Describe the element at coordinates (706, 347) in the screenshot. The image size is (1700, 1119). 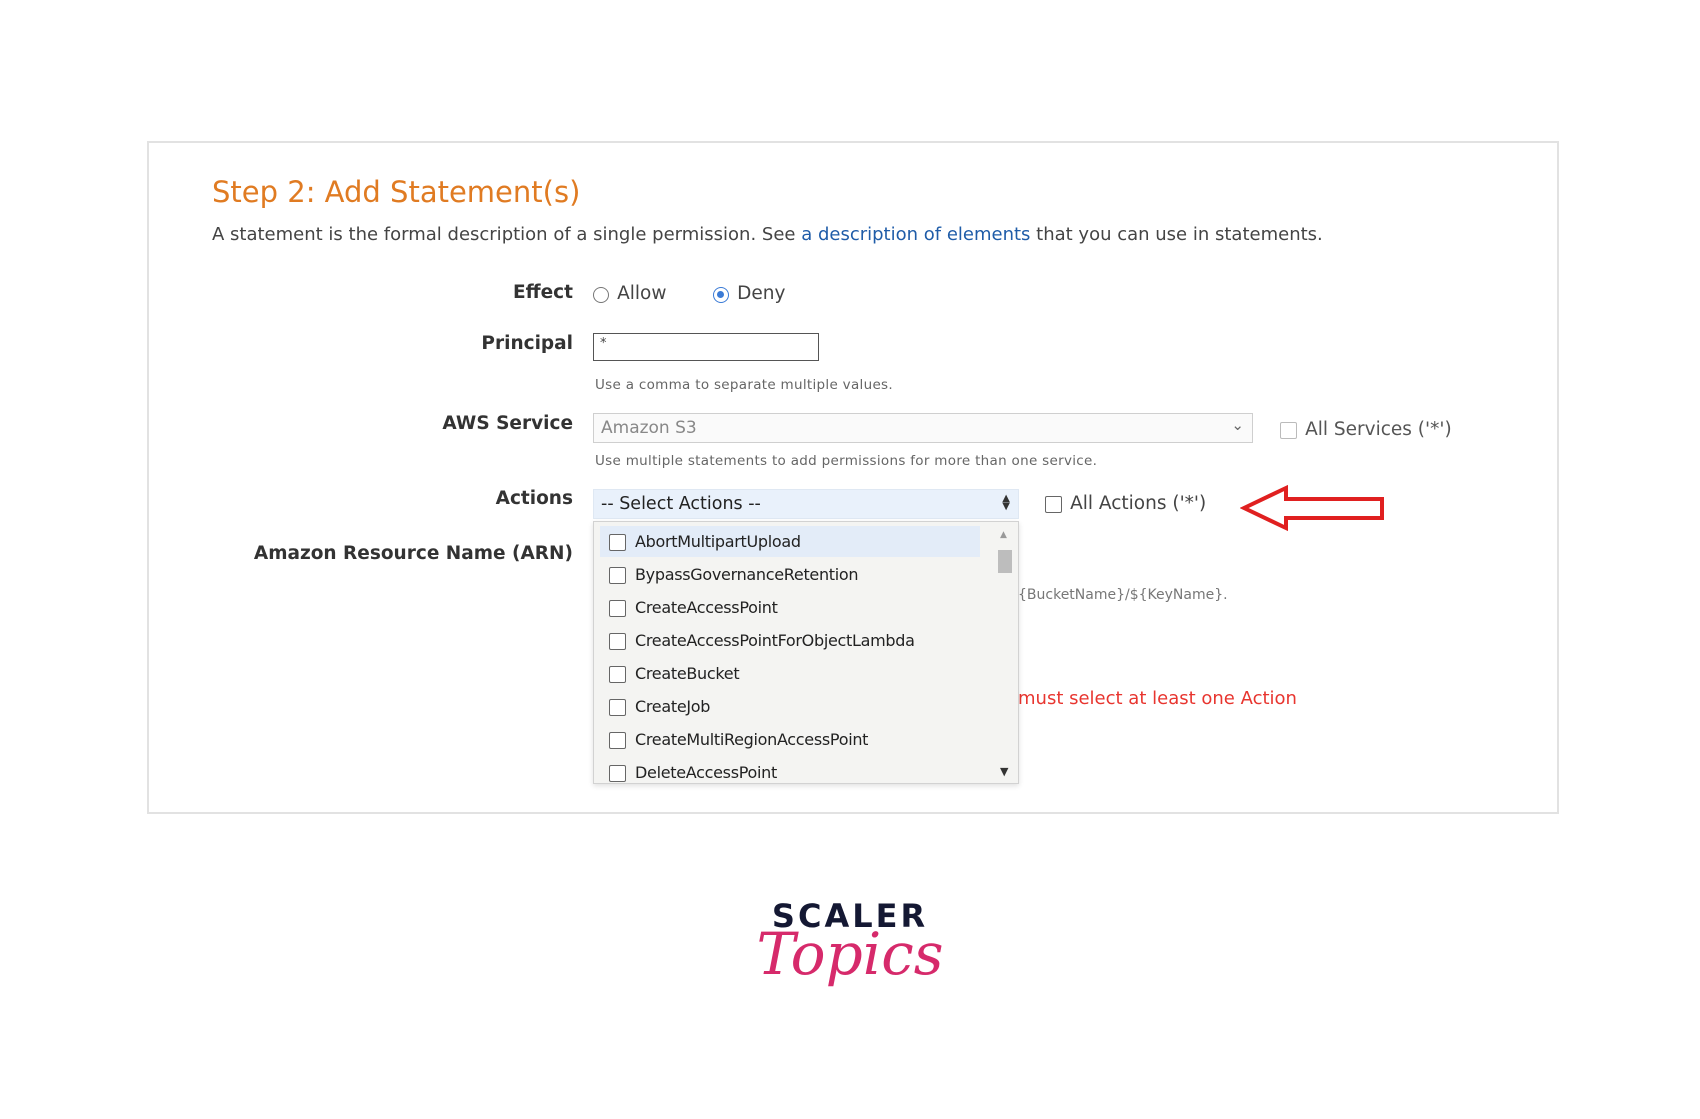
I see `principal-input: *` at that location.